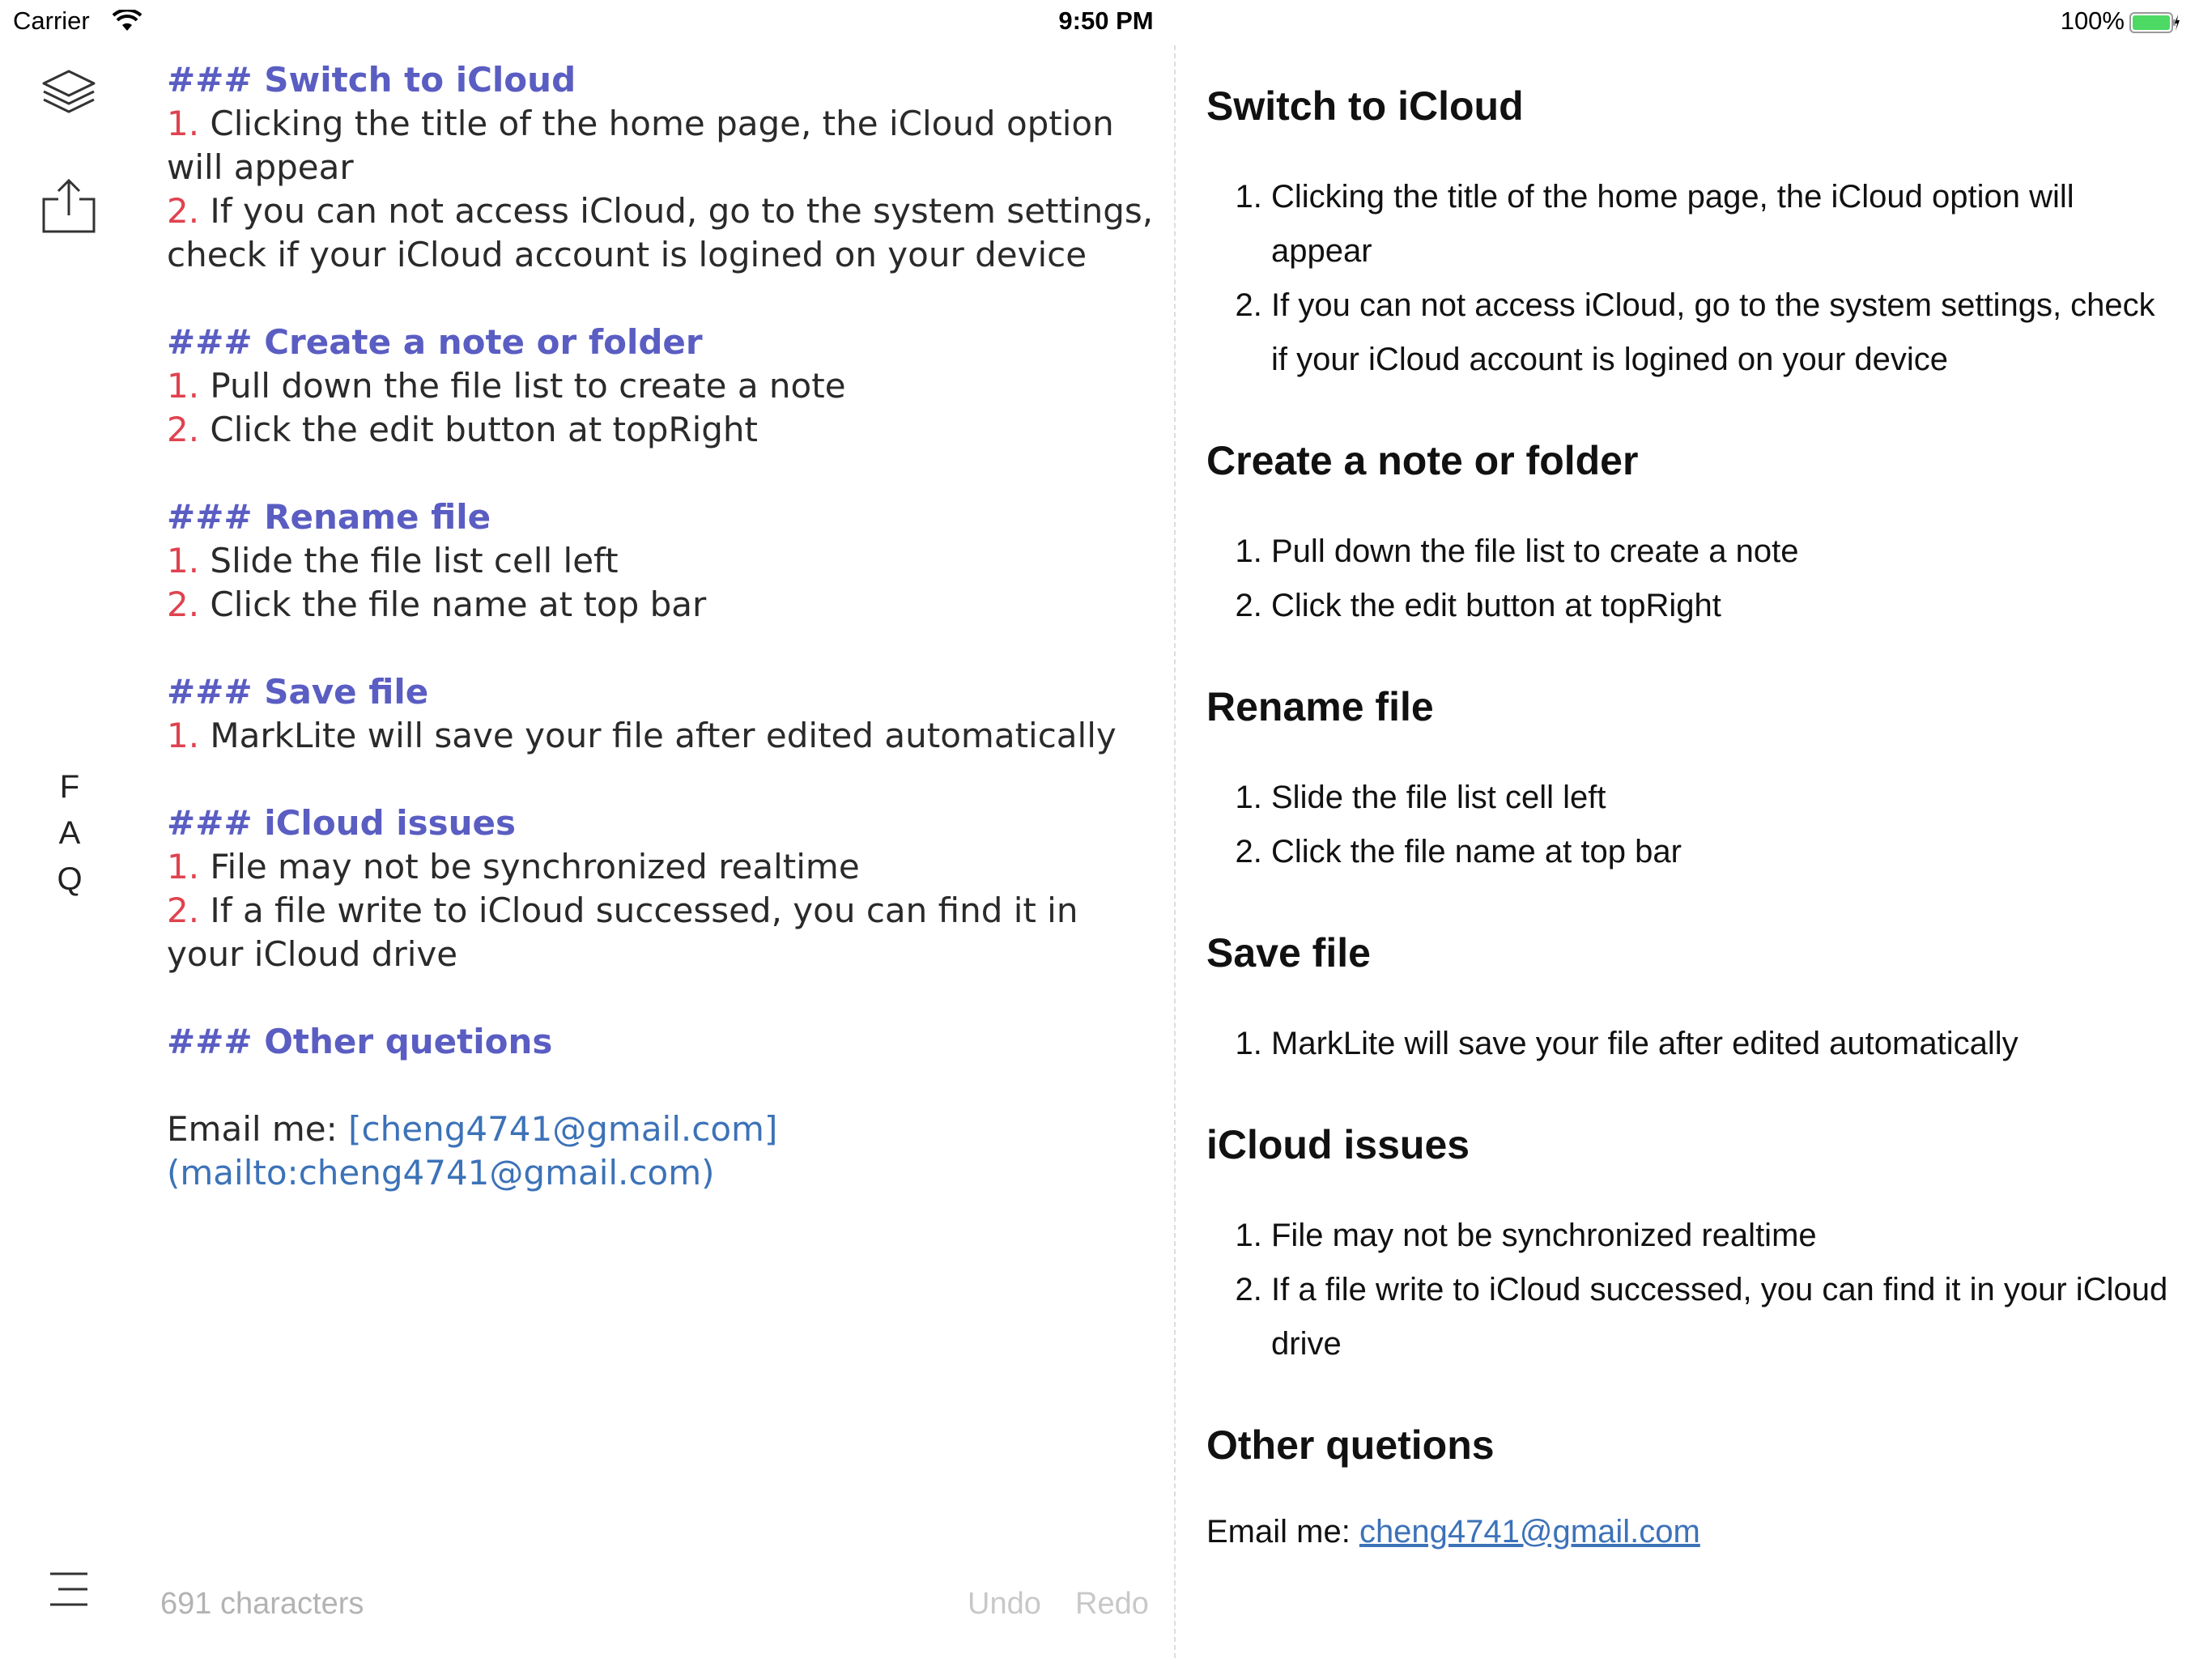 The height and width of the screenshot is (1658, 2212). I want to click on line-text: Click the file name at top bar, so click(453, 604).